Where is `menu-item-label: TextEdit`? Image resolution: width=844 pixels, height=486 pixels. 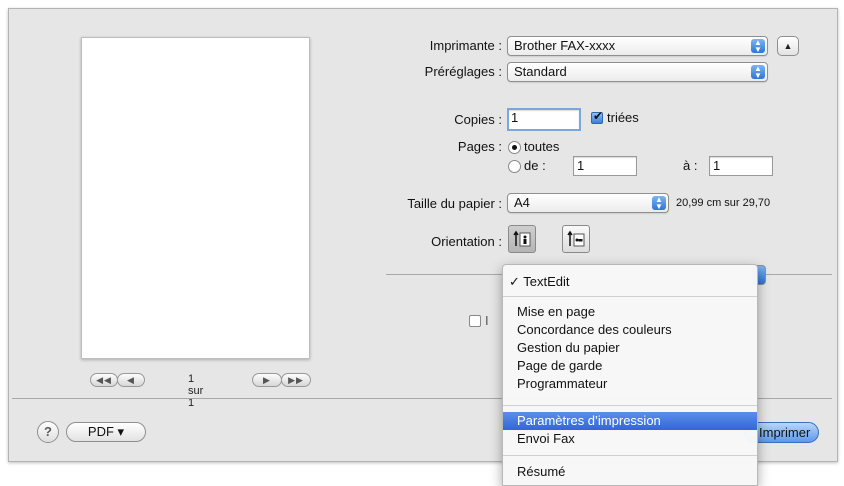 menu-item-label: TextEdit is located at coordinates (546, 281).